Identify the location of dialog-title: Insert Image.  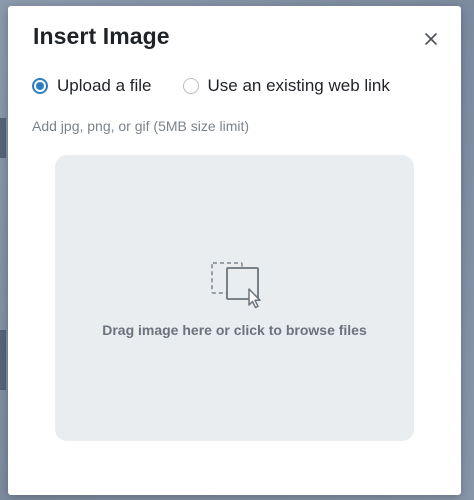
(101, 36).